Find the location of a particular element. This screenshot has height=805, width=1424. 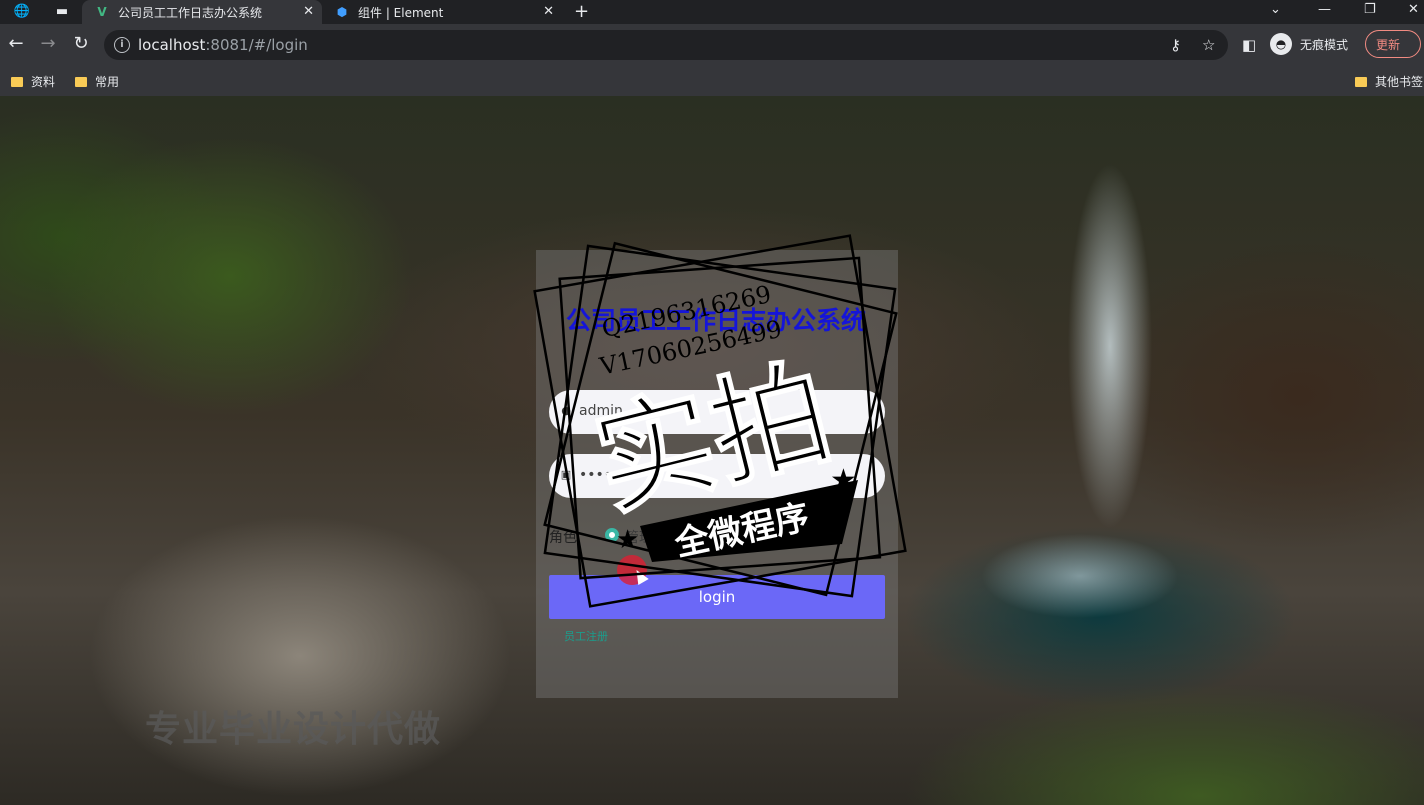

new-tab-icon: + is located at coordinates (581, 12).